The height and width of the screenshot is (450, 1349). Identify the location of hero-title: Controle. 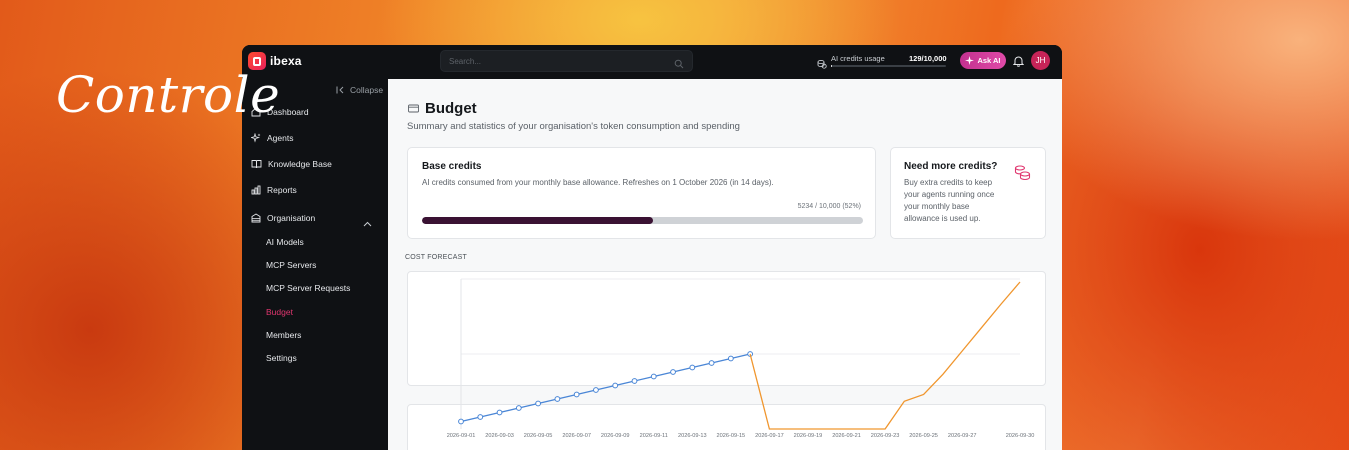
(168, 95).